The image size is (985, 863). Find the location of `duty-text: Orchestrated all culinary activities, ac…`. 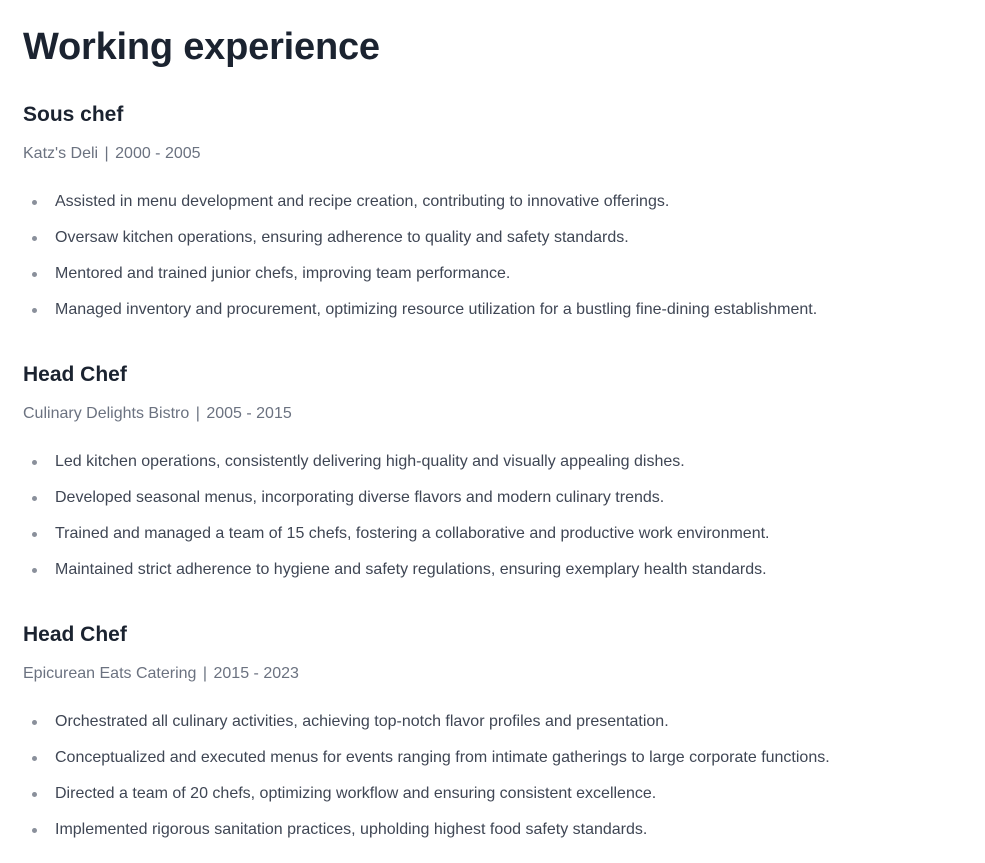

duty-text: Orchestrated all culinary activities, ac… is located at coordinates (362, 721).